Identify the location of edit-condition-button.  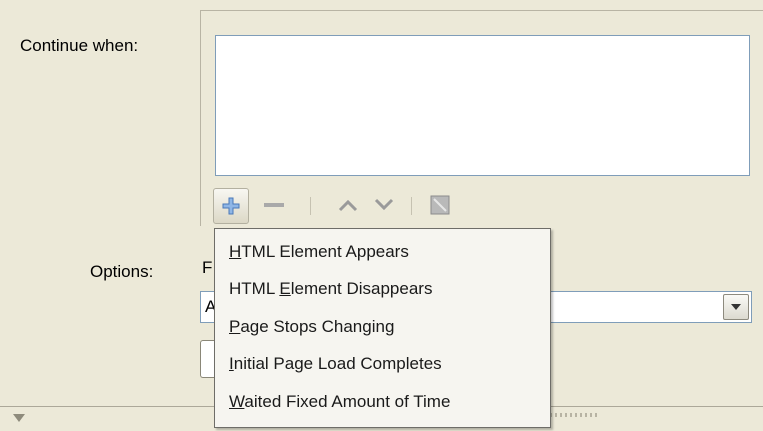
(440, 205).